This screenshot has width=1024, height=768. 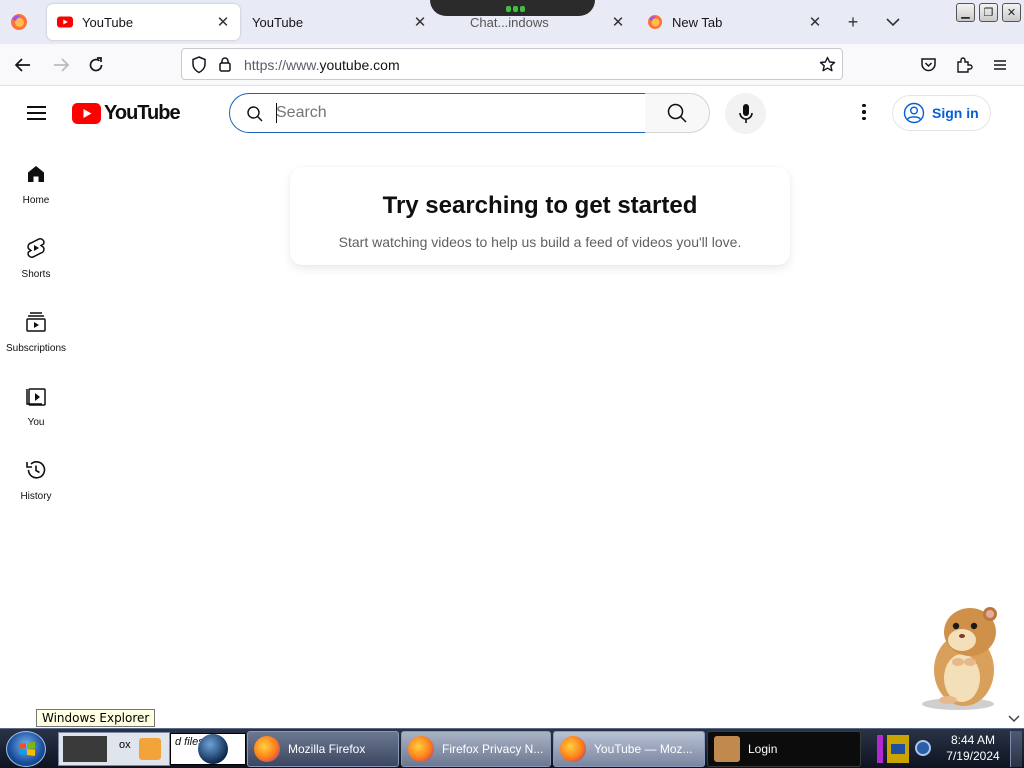 I want to click on logo-wordmark: YouTube, so click(x=142, y=113).